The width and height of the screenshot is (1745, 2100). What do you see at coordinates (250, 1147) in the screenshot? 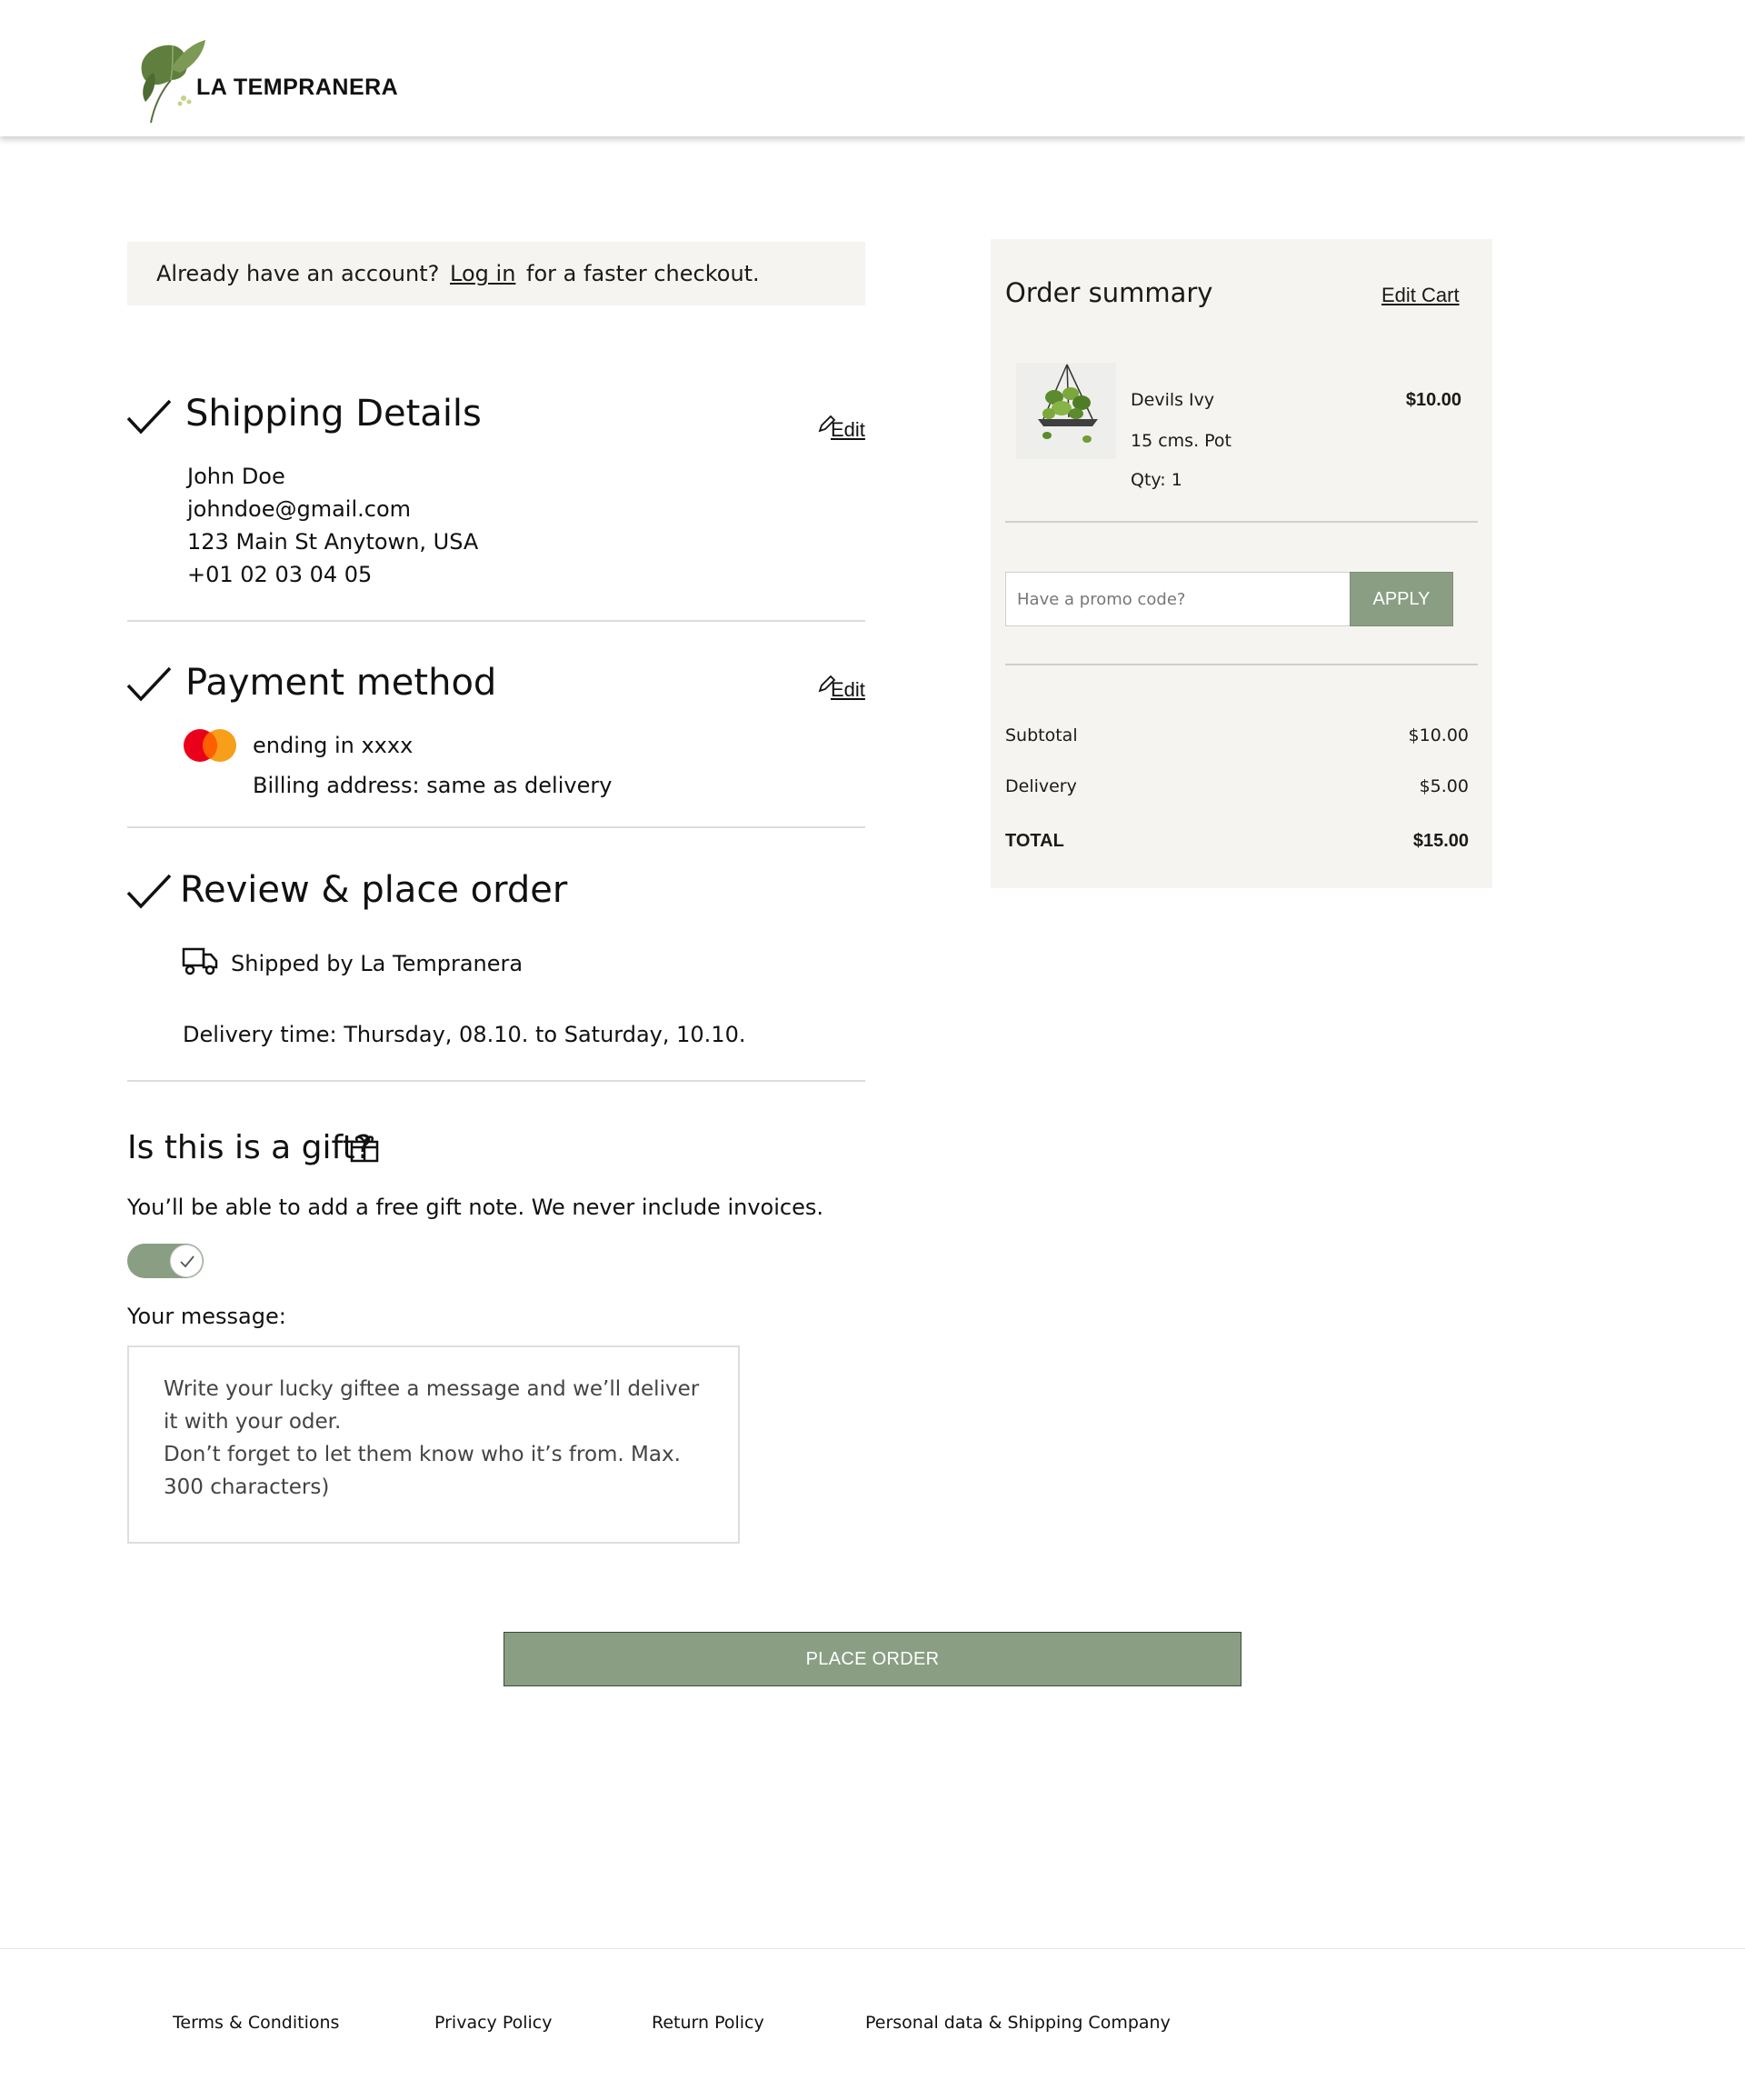
I see `gift-title: Is this is a gift?` at bounding box center [250, 1147].